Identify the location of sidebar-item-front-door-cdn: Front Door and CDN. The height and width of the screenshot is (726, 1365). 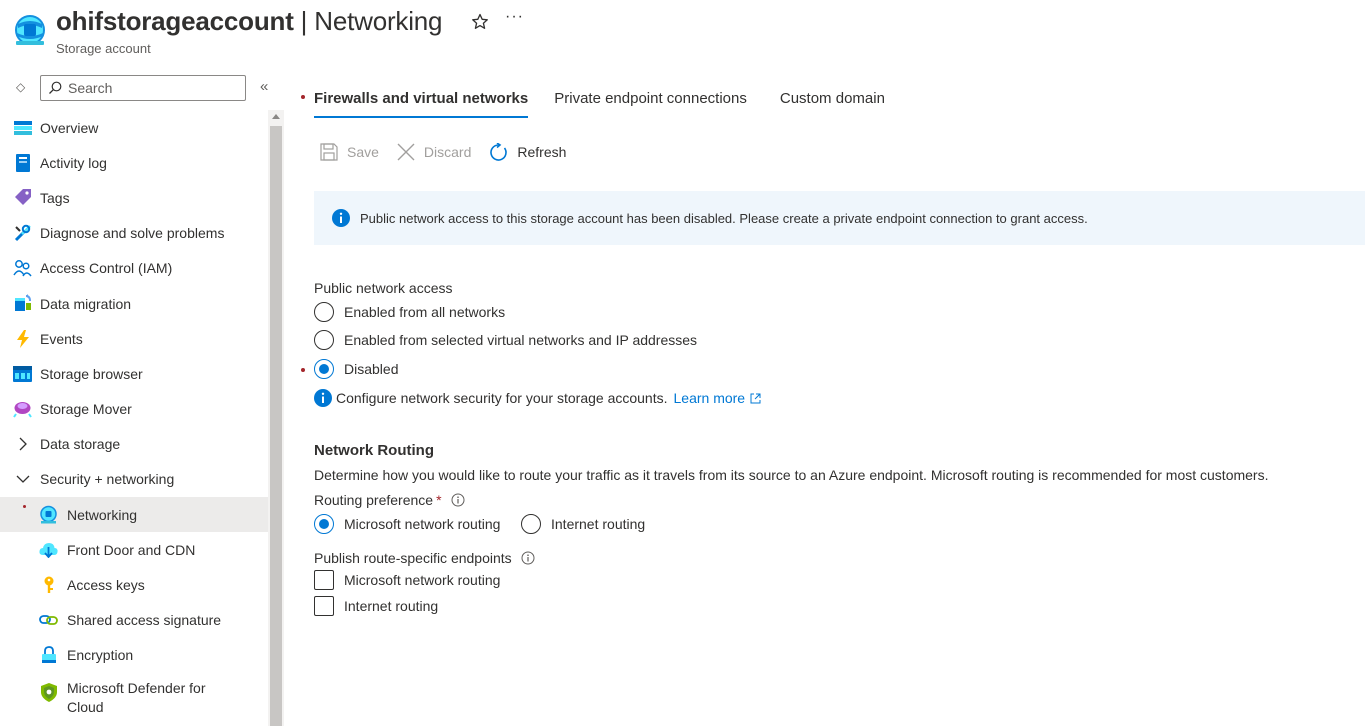
(134, 549).